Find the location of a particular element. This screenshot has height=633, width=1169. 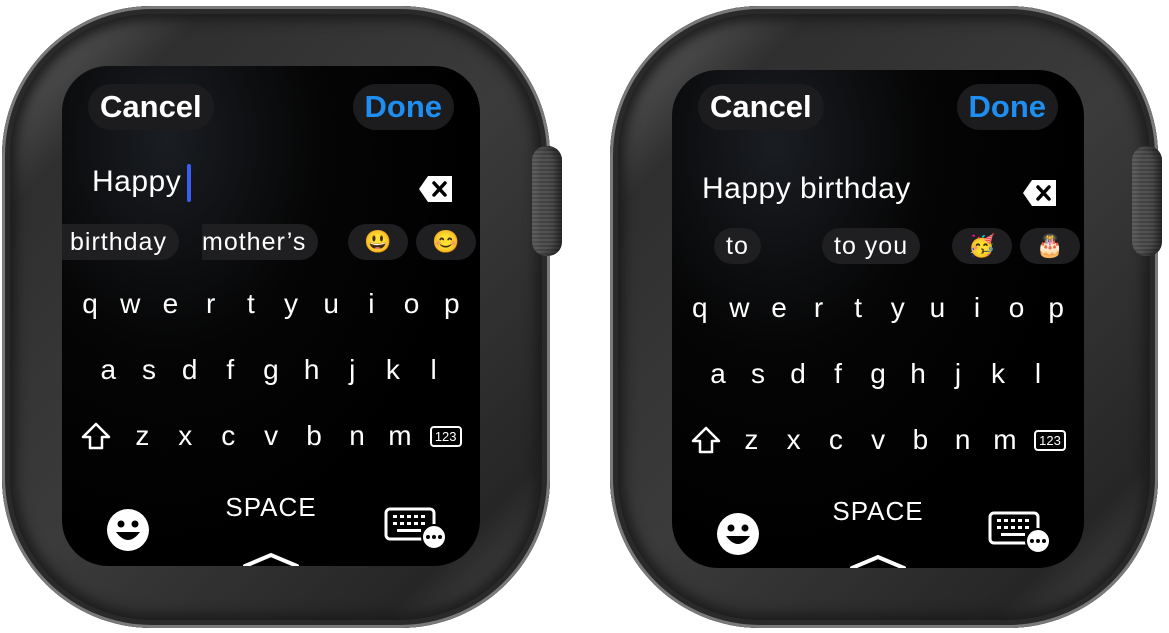

text-caret is located at coordinates (189, 183).